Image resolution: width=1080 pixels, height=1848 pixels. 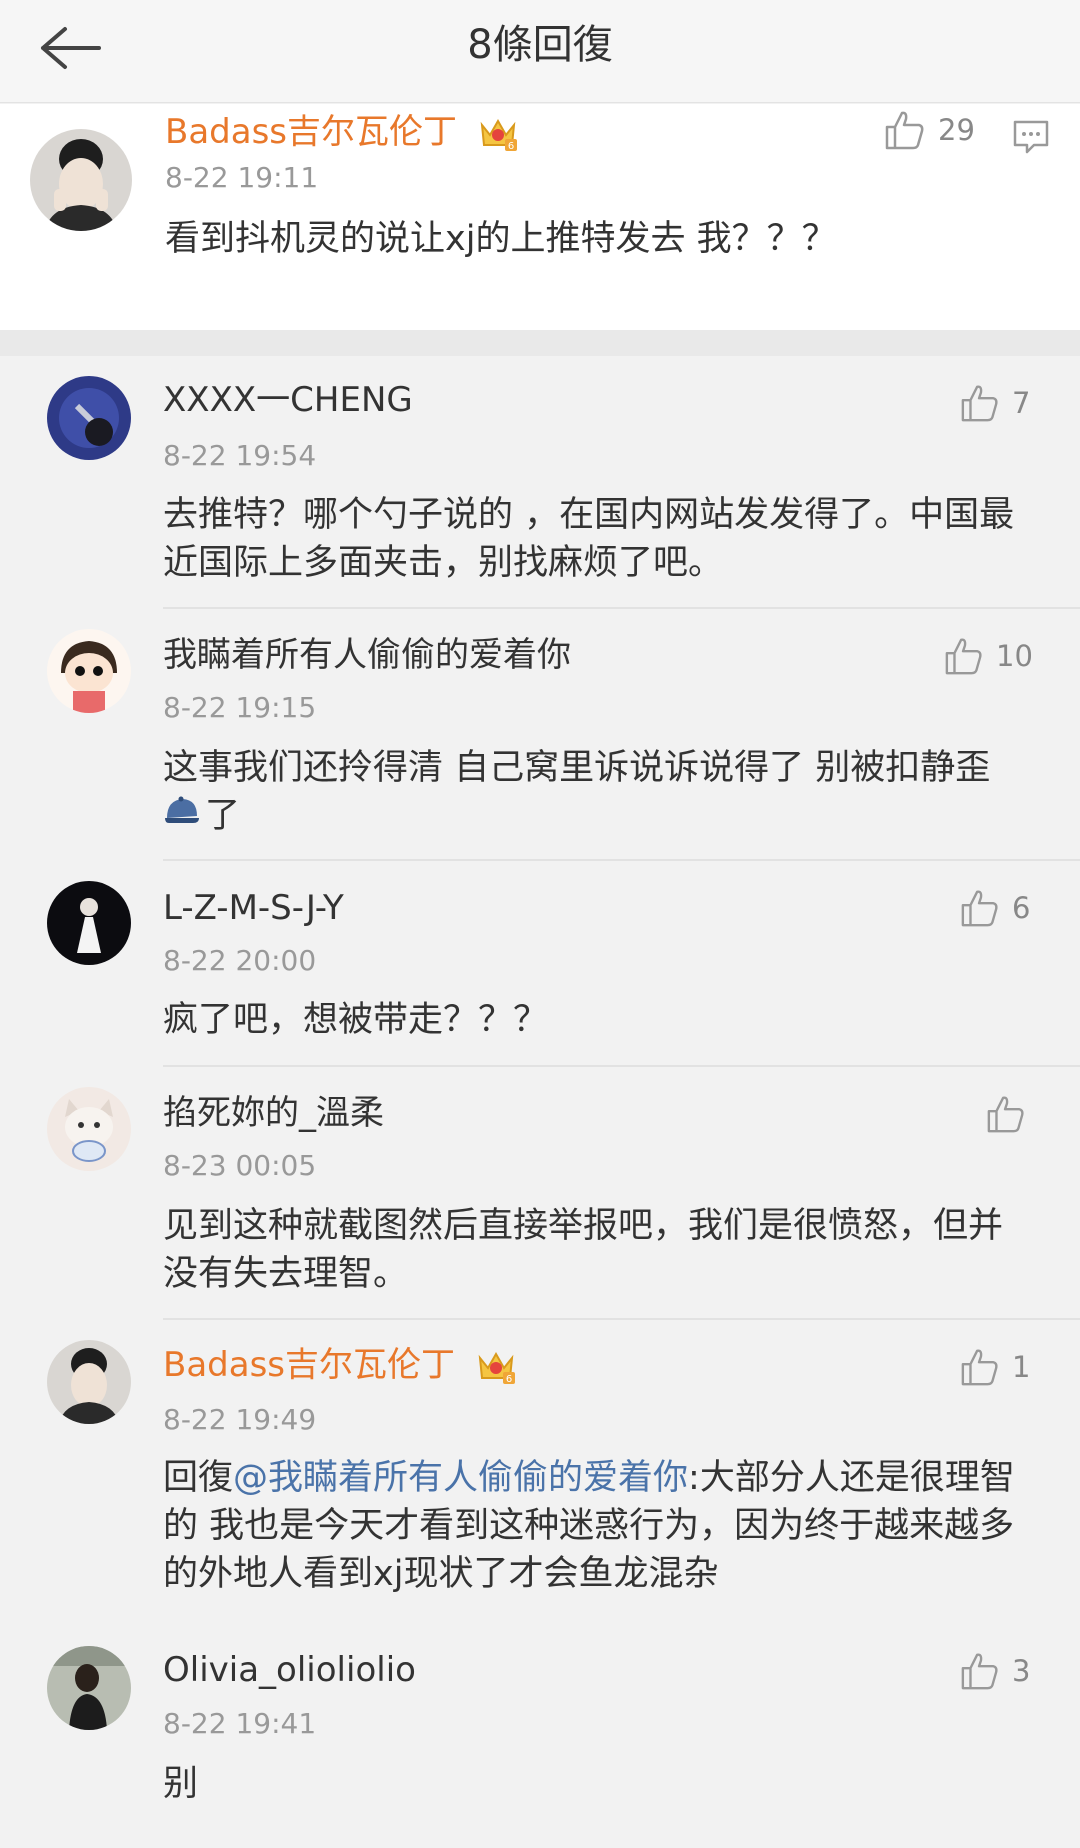 I want to click on username: 我瞞着所有人偷偷的爱着你, so click(x=367, y=655).